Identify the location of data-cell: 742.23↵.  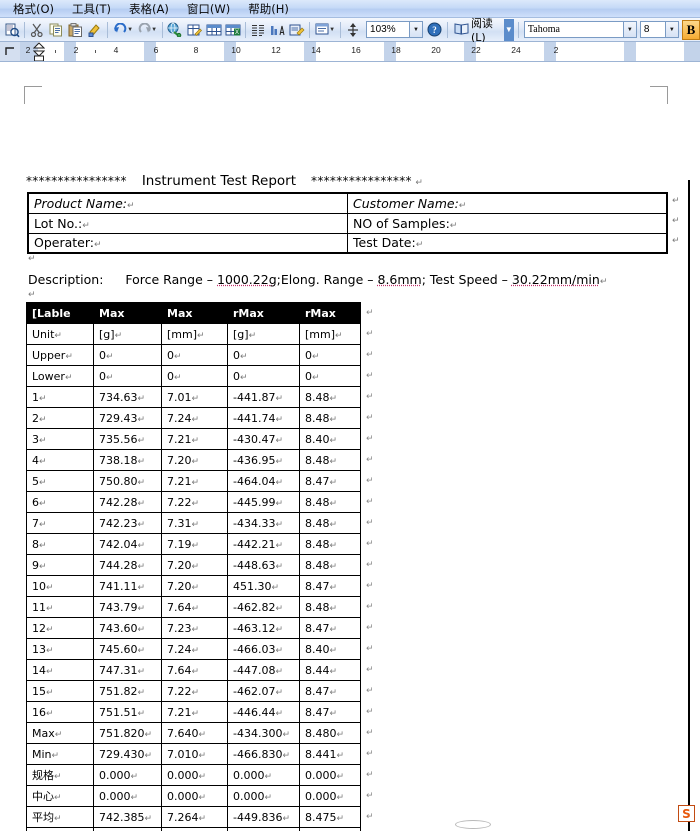
(127, 523).